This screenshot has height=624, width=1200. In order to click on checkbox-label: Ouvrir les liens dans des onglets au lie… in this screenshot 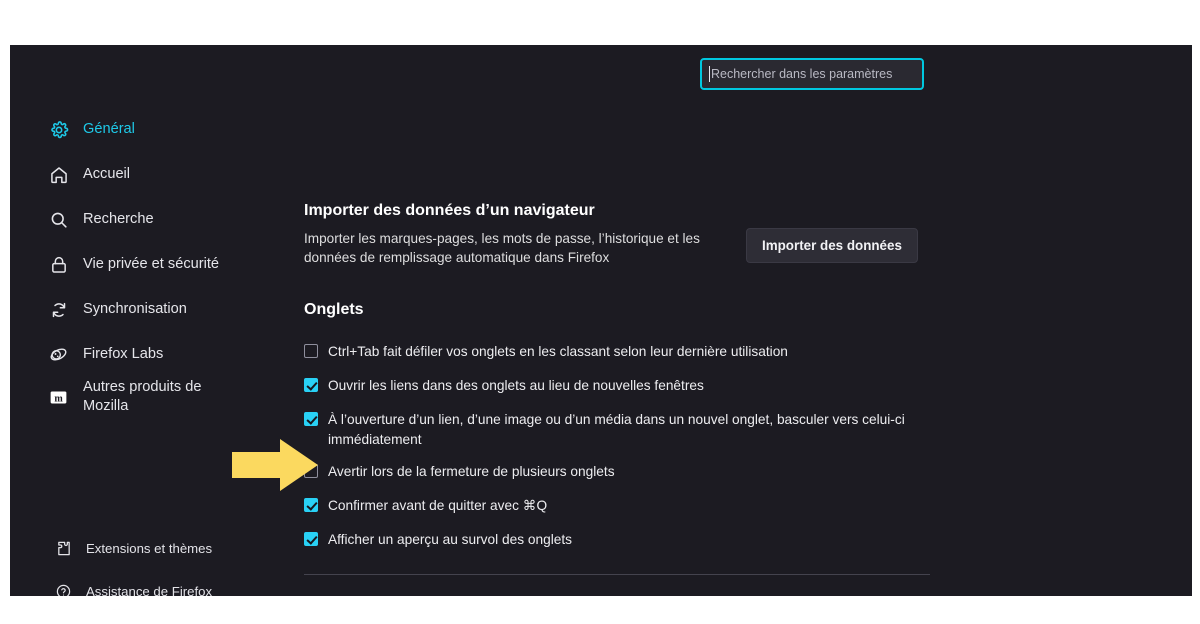, I will do `click(516, 385)`.